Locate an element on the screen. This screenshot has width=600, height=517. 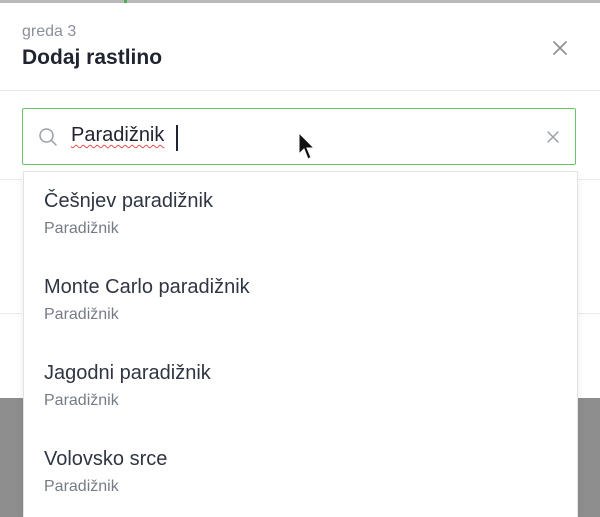
search-icon is located at coordinates (48, 137).